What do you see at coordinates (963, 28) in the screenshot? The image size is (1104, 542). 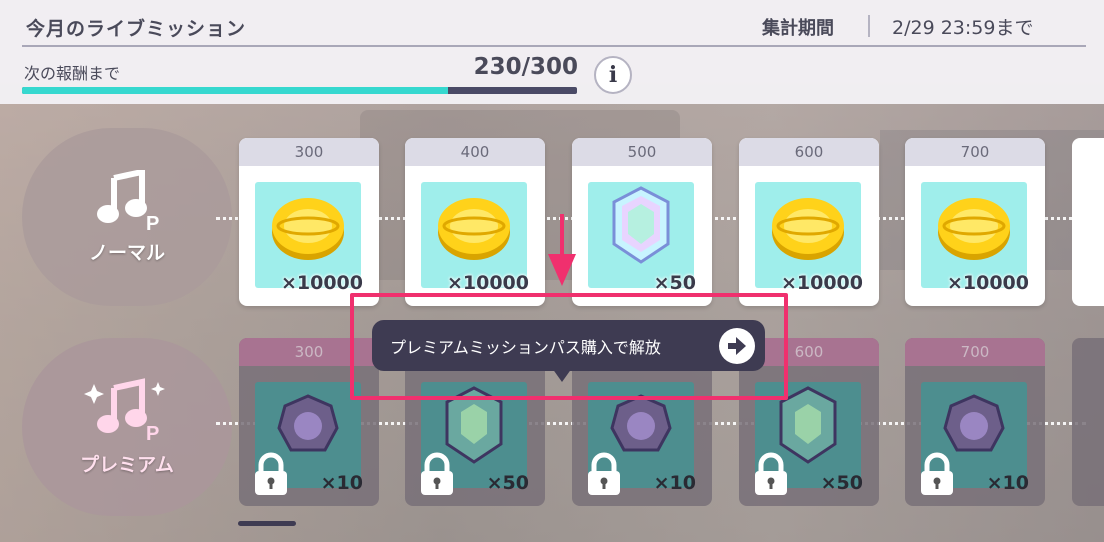 I see `period-value: 2/29 23:59まで` at bounding box center [963, 28].